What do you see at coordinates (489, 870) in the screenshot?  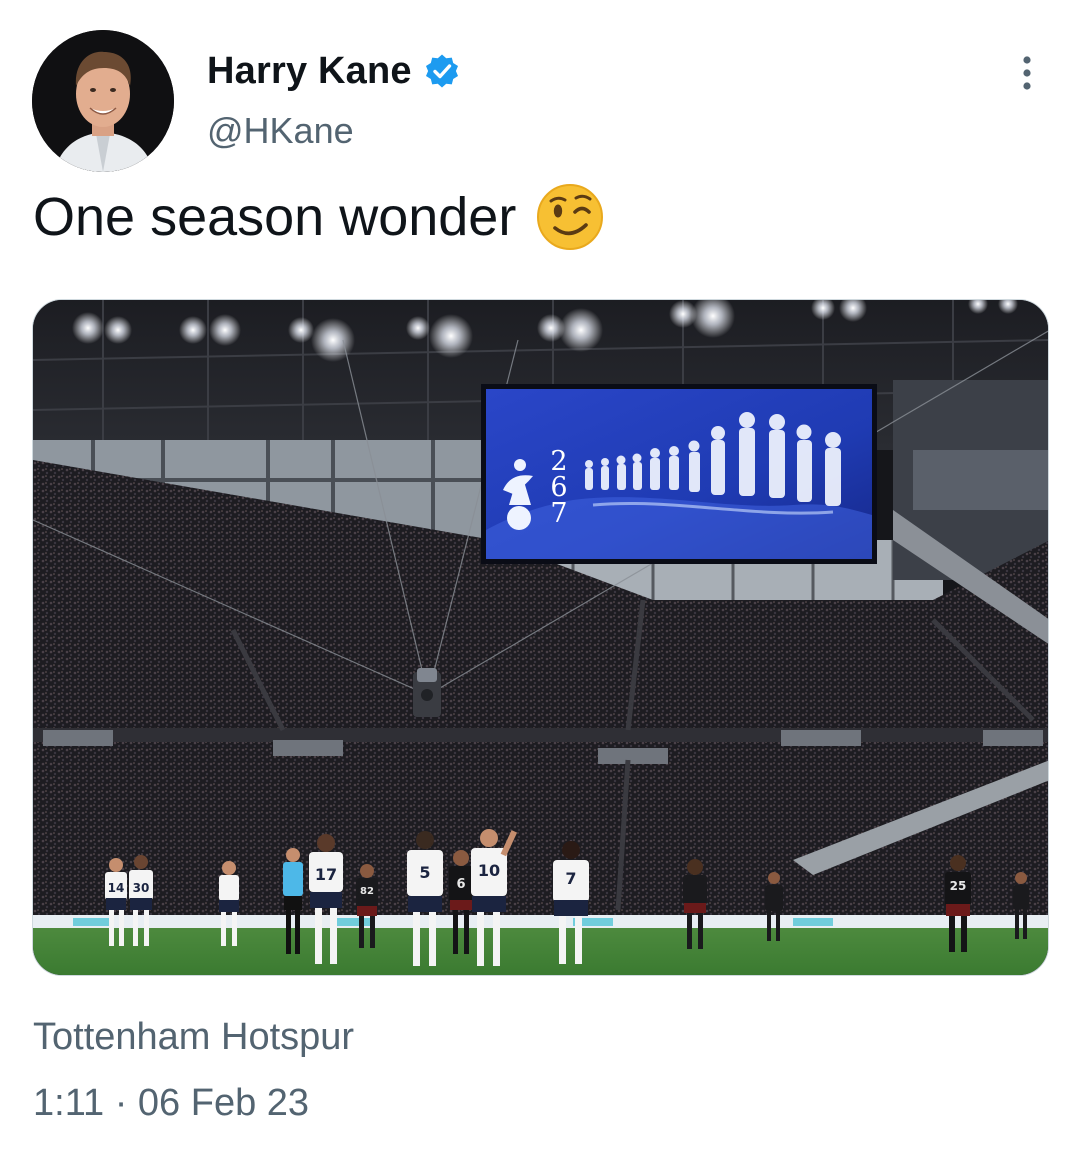 I see `shirt-number-10: 10` at bounding box center [489, 870].